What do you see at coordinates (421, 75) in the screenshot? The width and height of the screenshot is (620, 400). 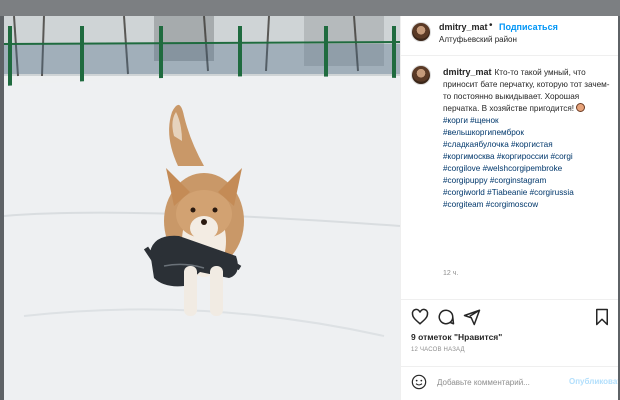 I see `caption-avatar` at bounding box center [421, 75].